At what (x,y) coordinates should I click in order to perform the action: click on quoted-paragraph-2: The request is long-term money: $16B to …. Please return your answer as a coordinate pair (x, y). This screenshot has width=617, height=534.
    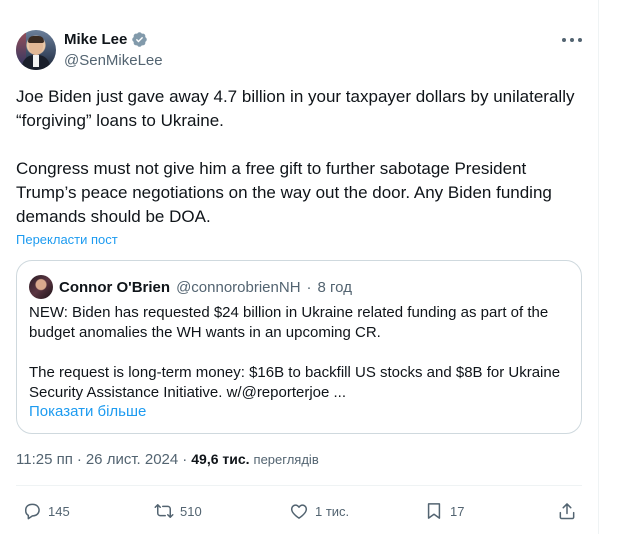
    Looking at the image, I should click on (295, 382).